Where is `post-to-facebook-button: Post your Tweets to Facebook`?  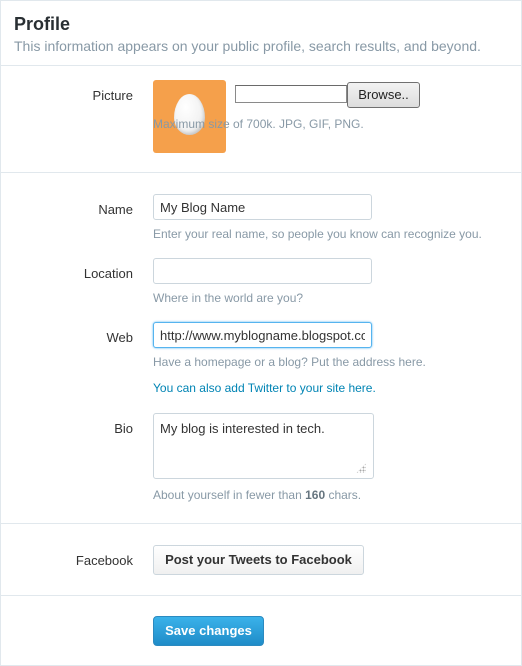
post-to-facebook-button: Post your Tweets to Facebook is located at coordinates (258, 560).